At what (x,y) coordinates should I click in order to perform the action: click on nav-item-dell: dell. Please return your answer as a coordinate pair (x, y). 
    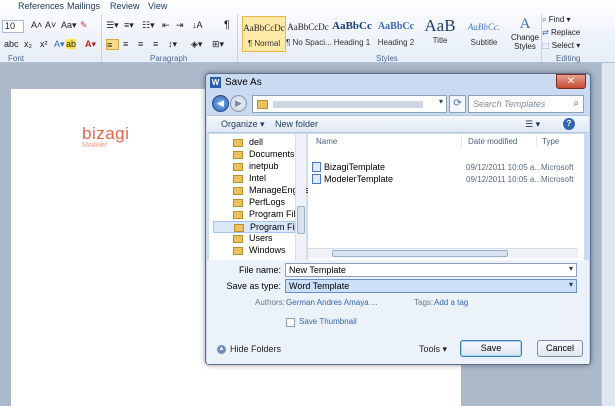
    Looking at the image, I should click on (254, 143).